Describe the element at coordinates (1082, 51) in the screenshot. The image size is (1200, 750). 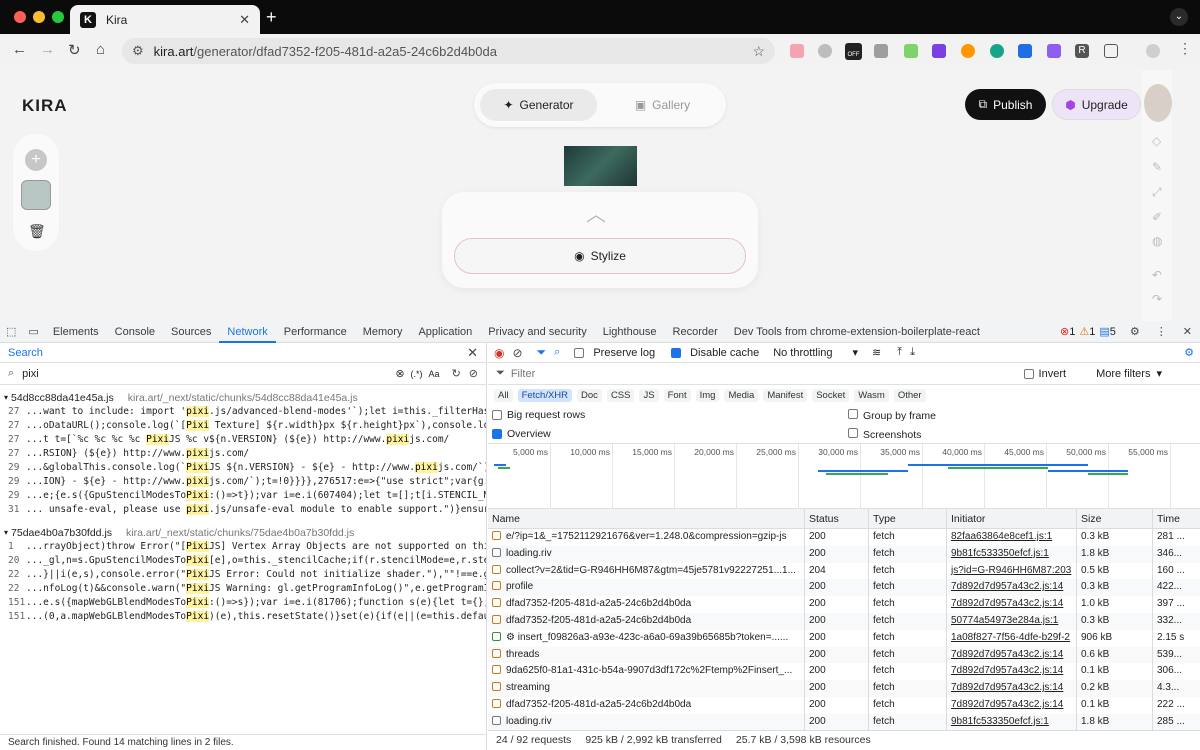
I see `extension-r-icon: R` at that location.